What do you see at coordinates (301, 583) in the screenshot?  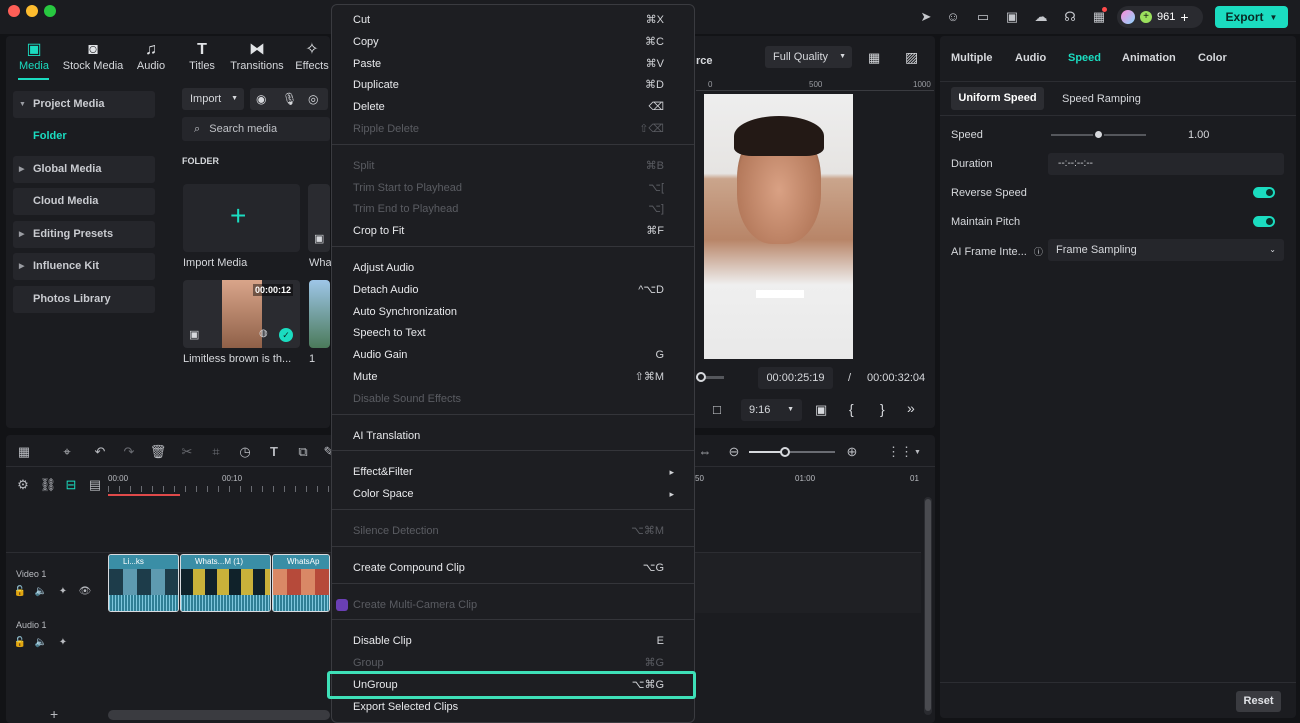 I see `timeline-clip: WhatsAp` at bounding box center [301, 583].